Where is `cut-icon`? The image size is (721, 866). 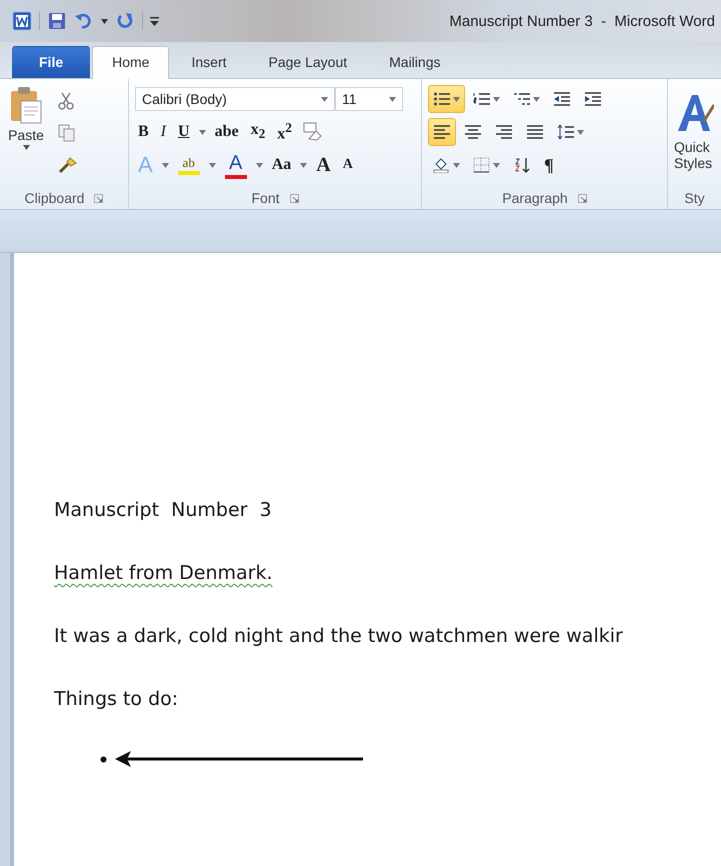
cut-icon is located at coordinates (66, 101).